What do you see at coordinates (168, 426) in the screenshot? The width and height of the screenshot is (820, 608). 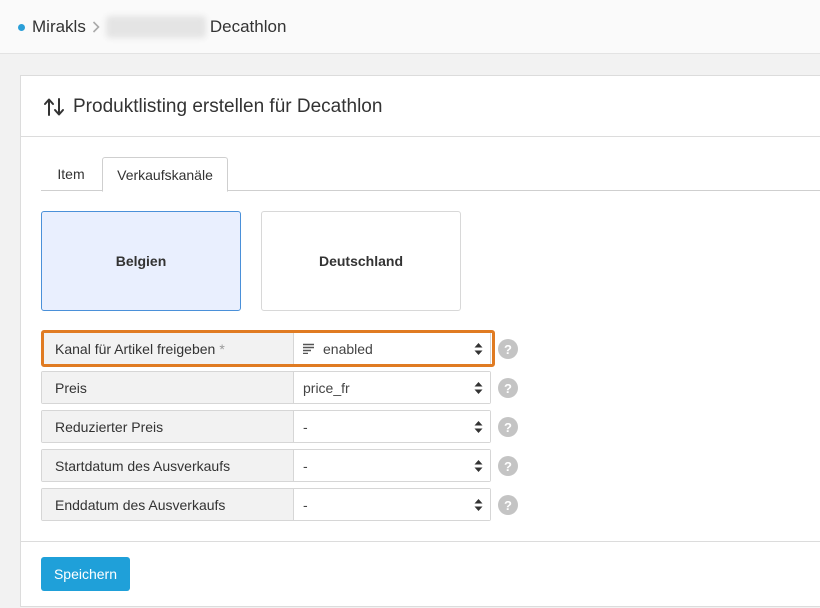 I see `field-label: Reduzierter Preis` at bounding box center [168, 426].